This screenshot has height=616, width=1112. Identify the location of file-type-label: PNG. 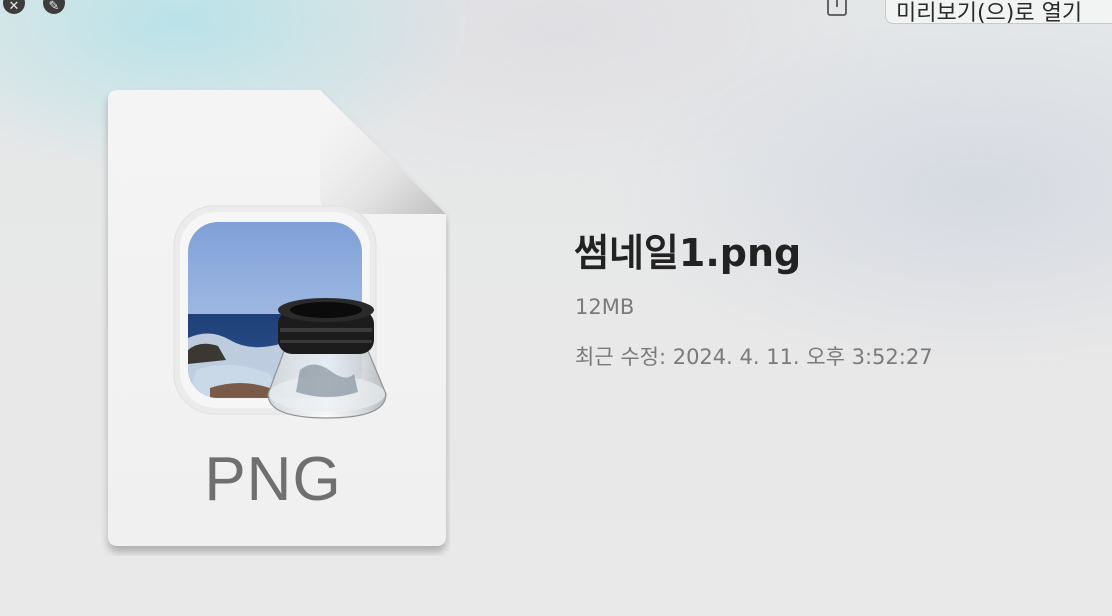
(273, 479).